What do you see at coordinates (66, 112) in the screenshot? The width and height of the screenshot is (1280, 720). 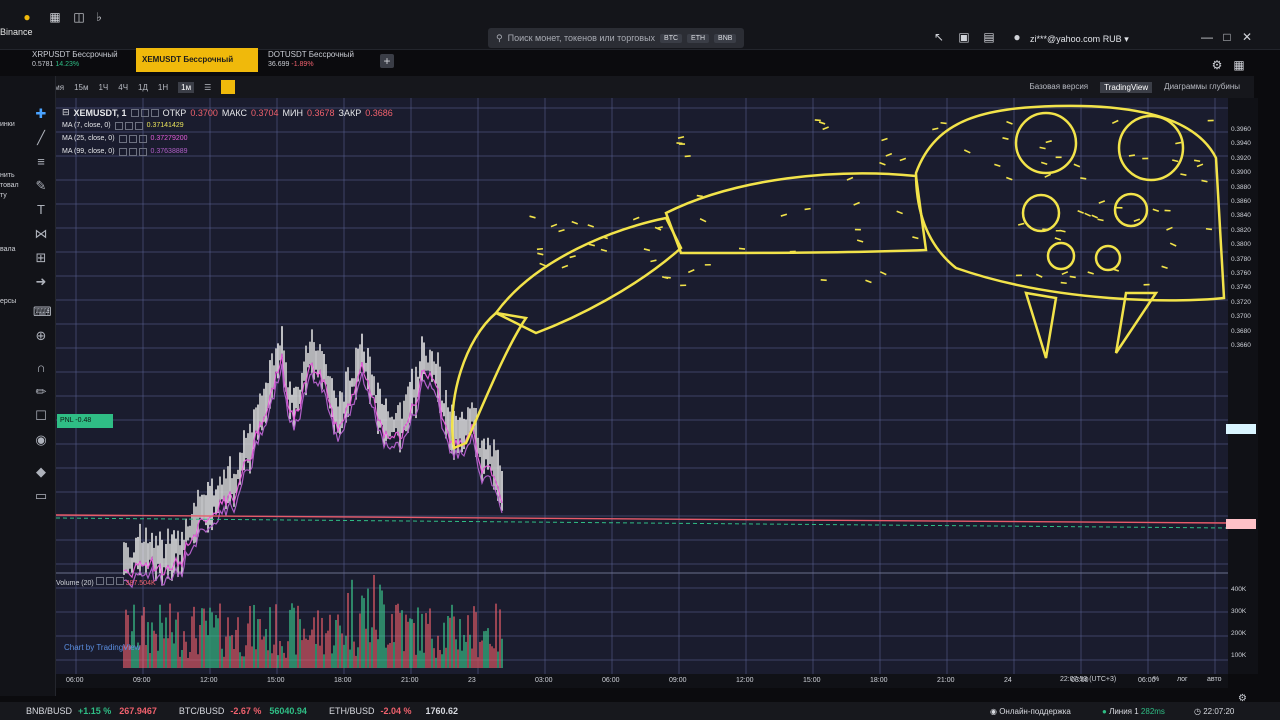 I see `collapse-icon: ⊟` at bounding box center [66, 112].